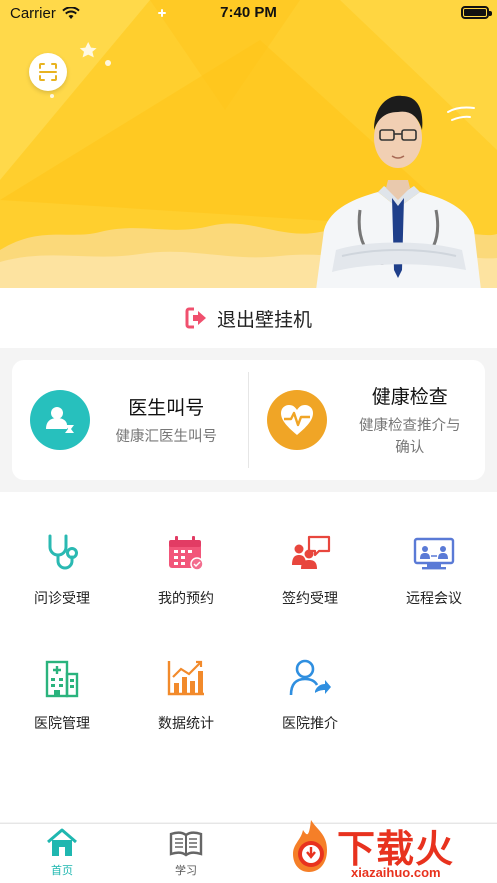 The width and height of the screenshot is (497, 883). I want to click on grid-label: 签约受理, so click(310, 599).